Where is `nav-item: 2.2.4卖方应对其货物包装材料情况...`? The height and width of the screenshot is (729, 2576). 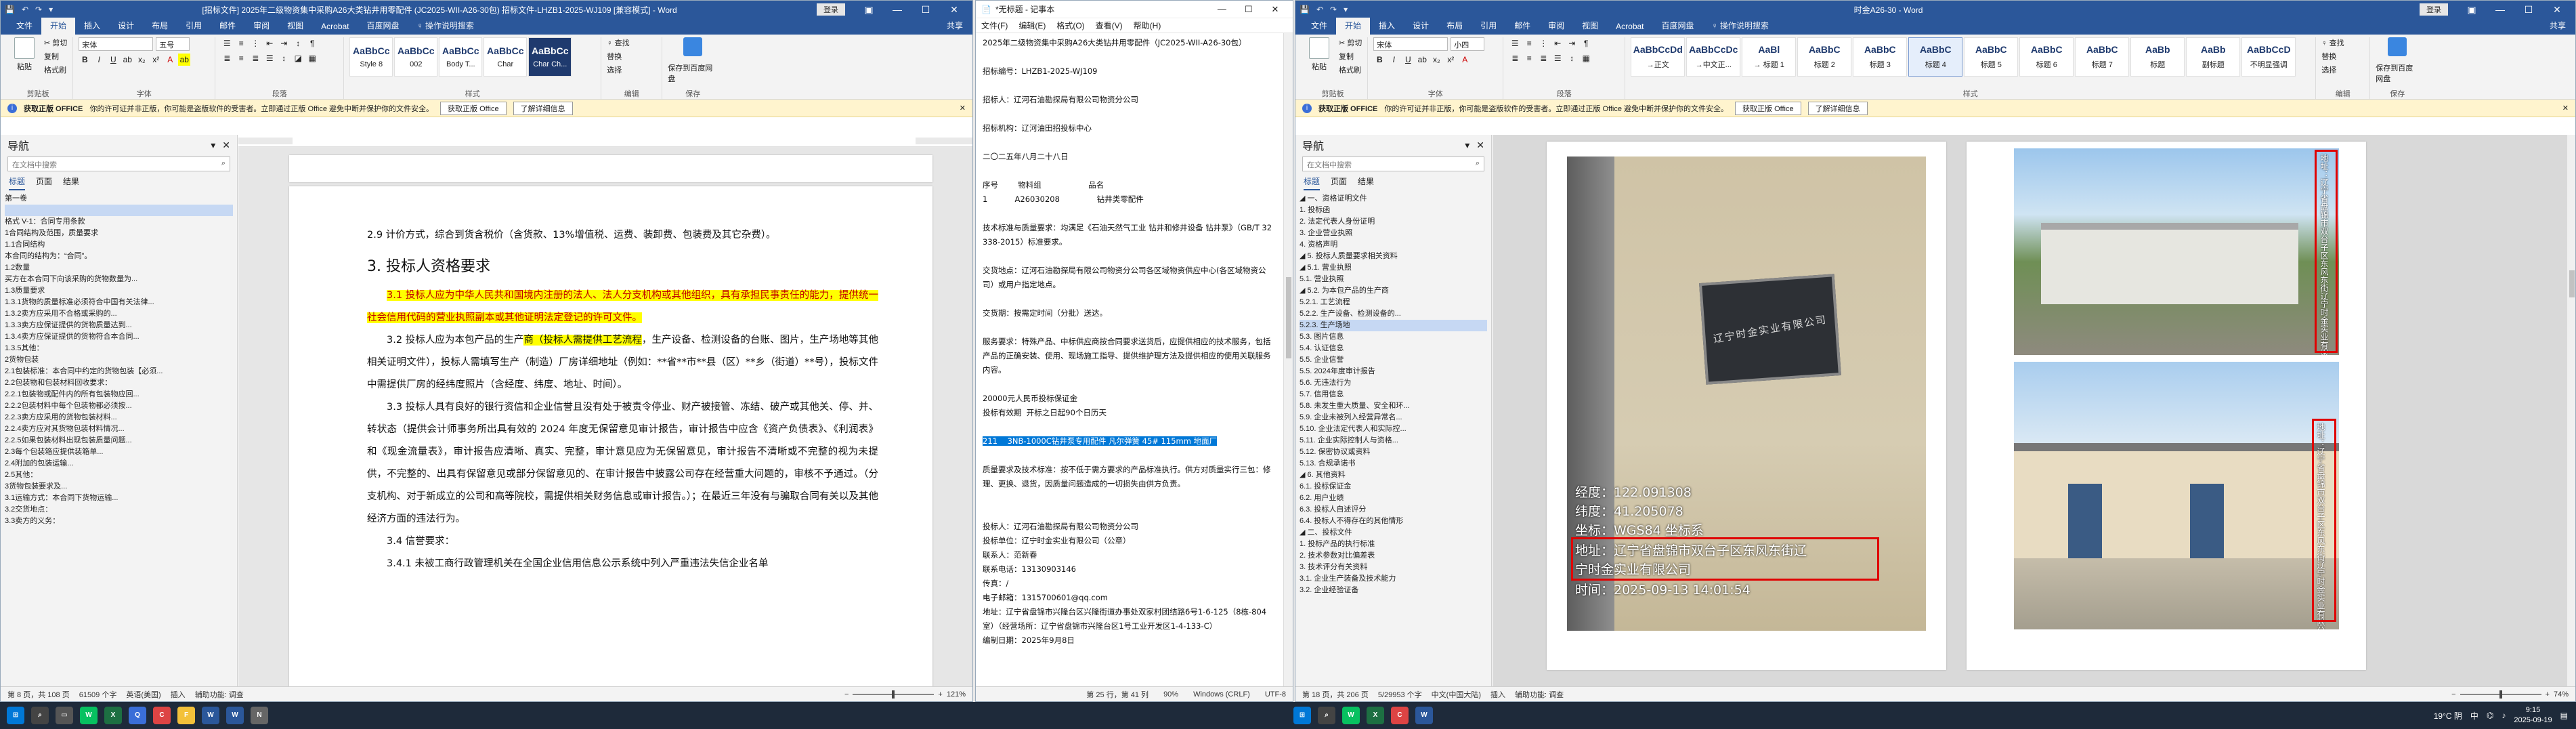 nav-item: 2.2.4卖方应对其货物包装材料情况... is located at coordinates (119, 429).